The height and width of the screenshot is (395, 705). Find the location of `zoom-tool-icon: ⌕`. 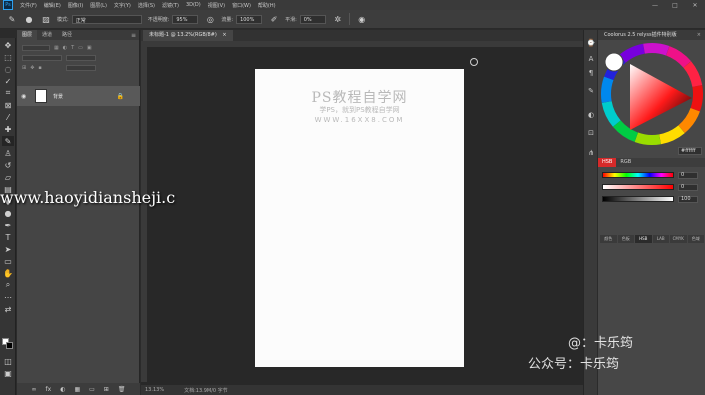

zoom-tool-icon: ⌕ is located at coordinates (8, 285).